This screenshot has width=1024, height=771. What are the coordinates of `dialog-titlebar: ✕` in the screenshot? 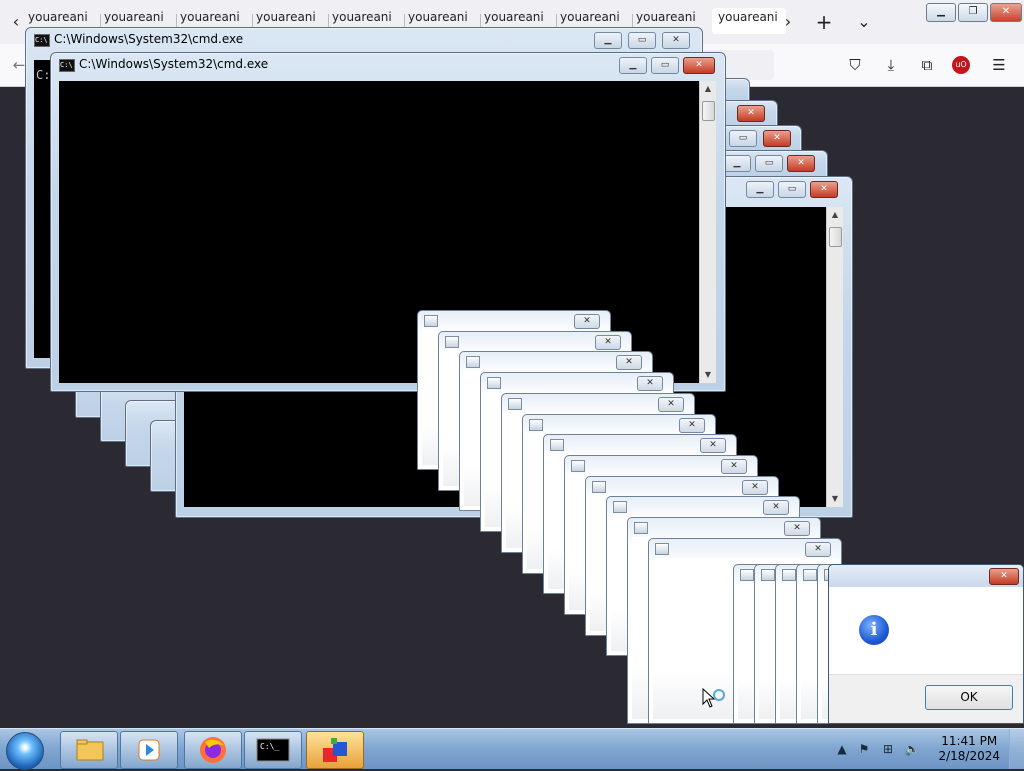 It's located at (926, 576).